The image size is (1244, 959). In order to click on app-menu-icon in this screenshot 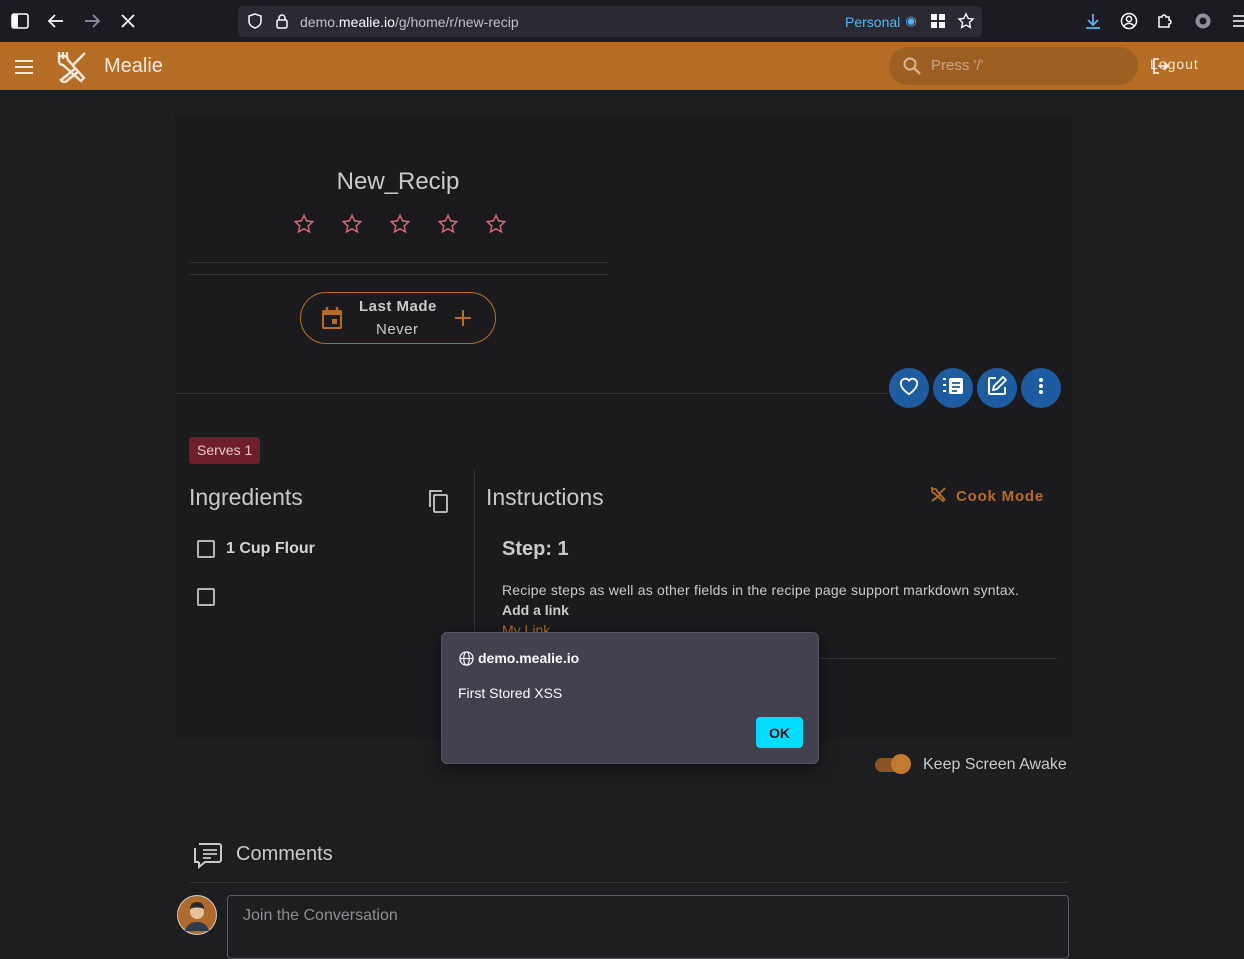, I will do `click(1237, 21)`.